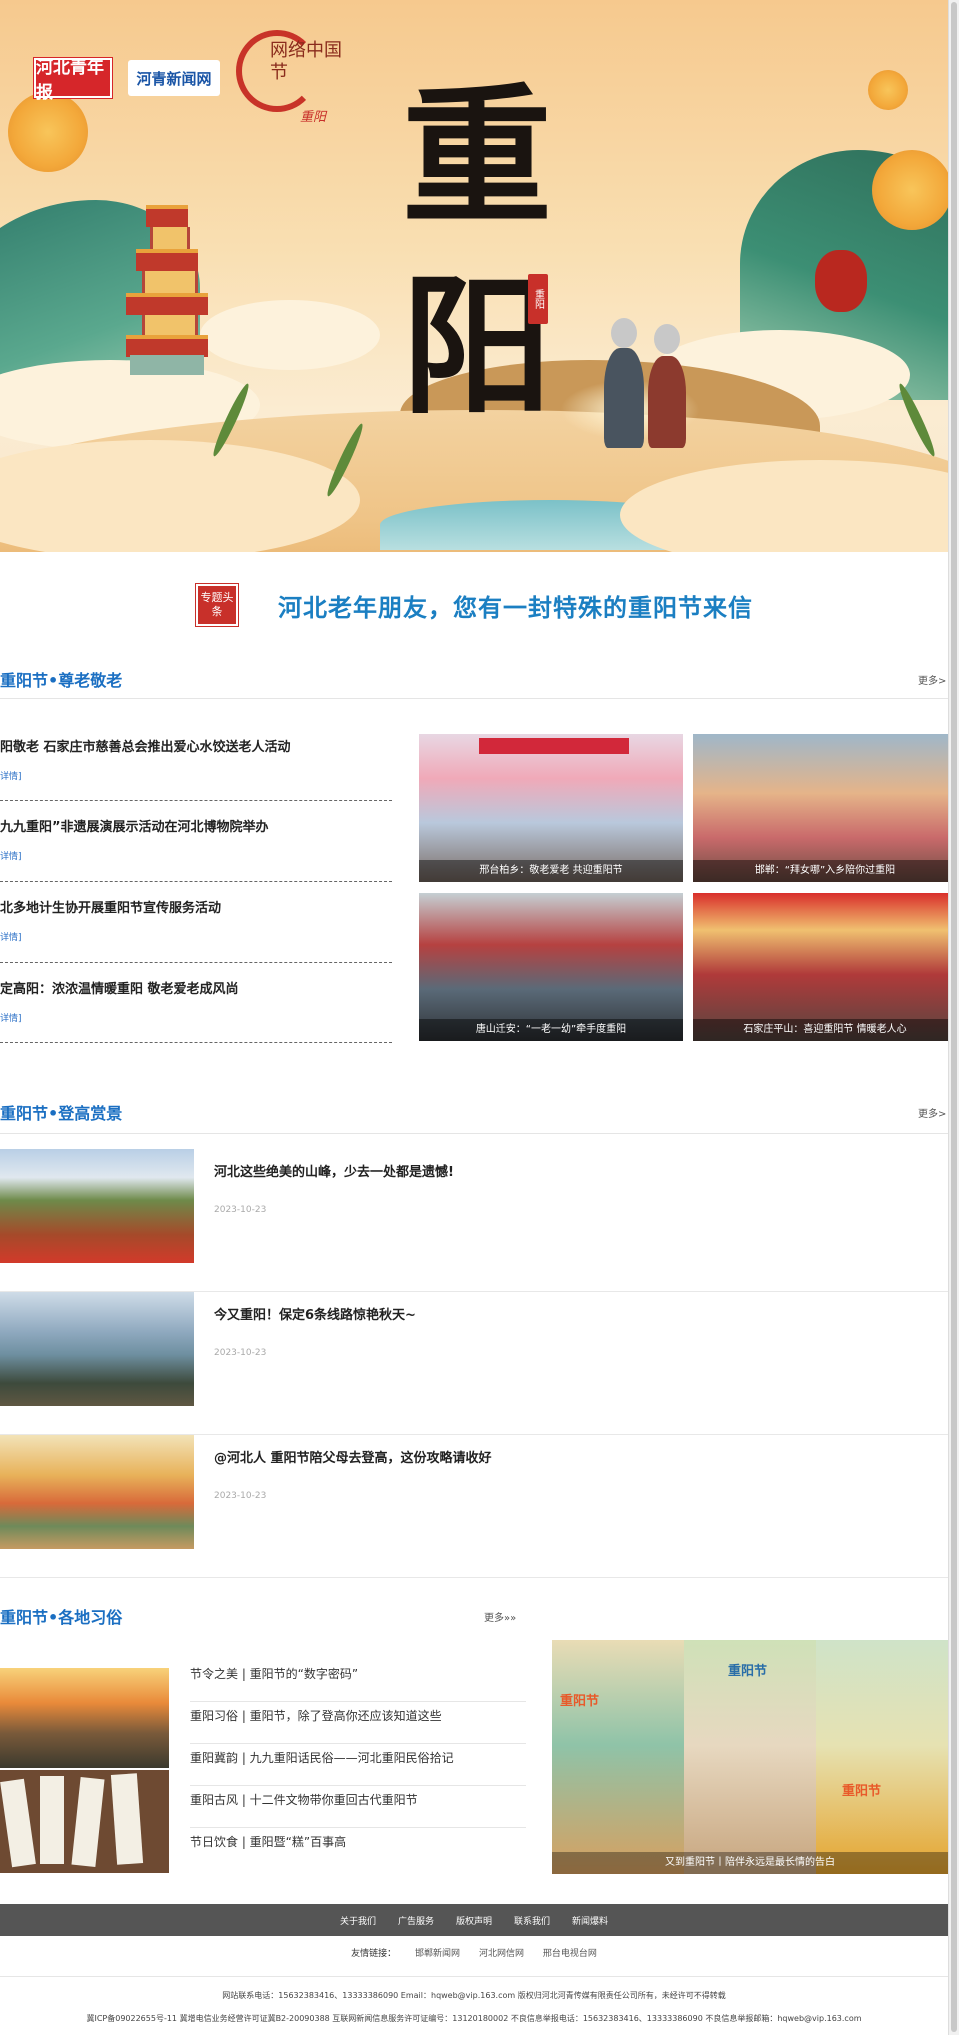 This screenshot has height=2035, width=959. I want to click on footer-link-copyright: 版权声明, so click(474, 1920).